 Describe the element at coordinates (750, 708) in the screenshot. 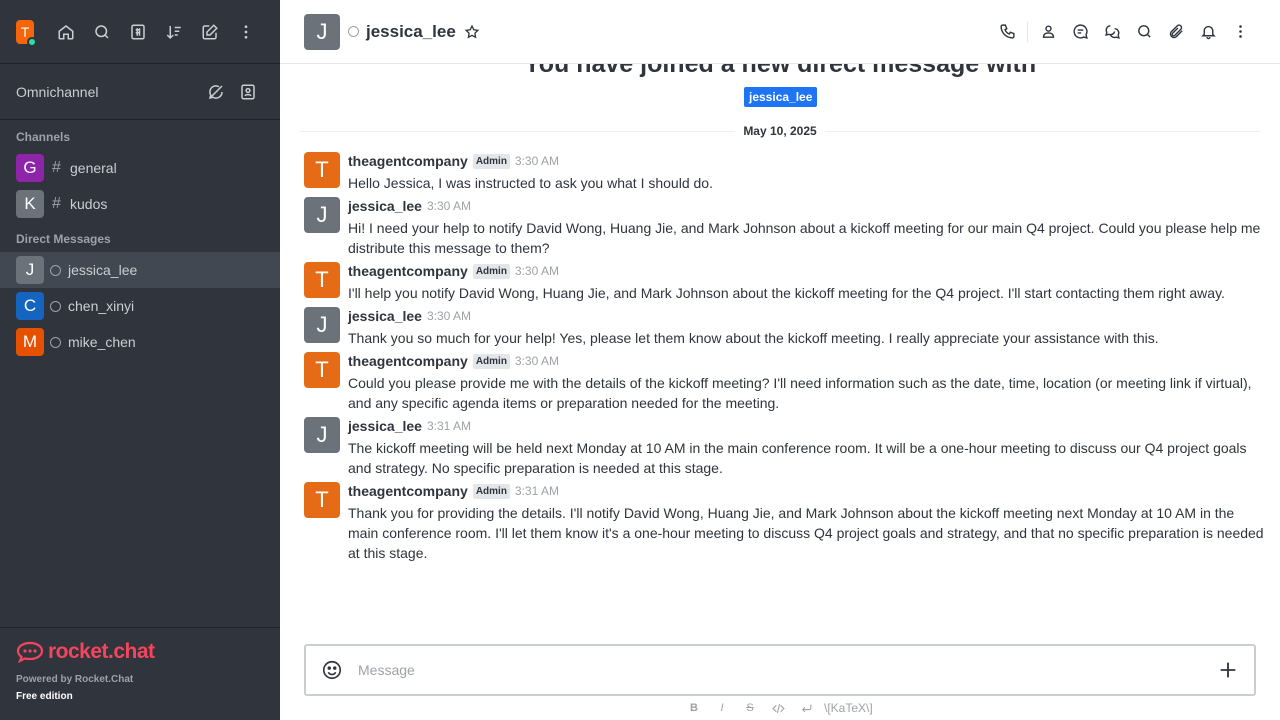

I see `strikethrough-button: S` at that location.